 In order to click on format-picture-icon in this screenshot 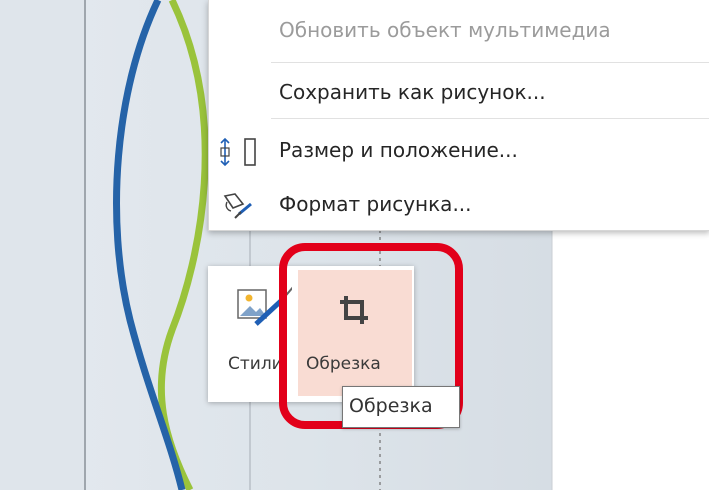, I will do `click(237, 206)`.